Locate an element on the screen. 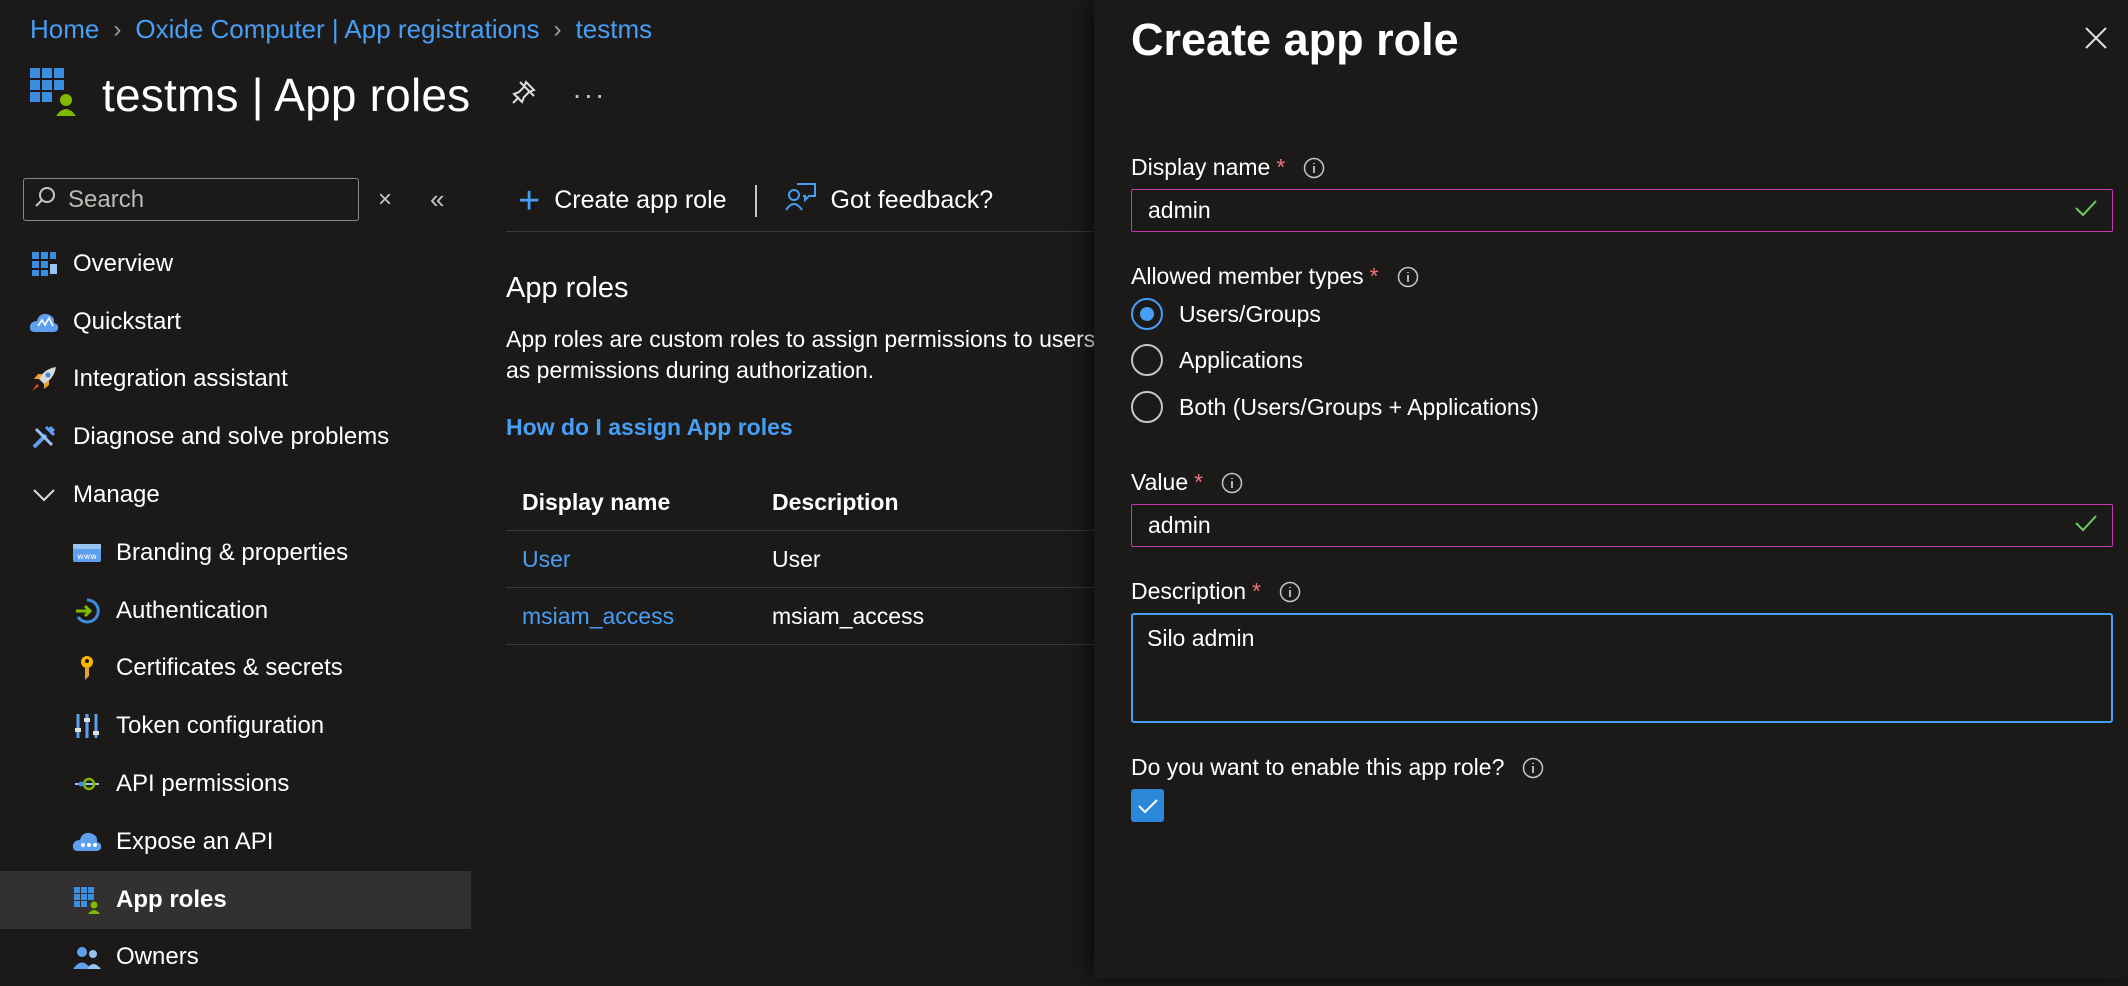 This screenshot has width=2128, height=986. sidebar-item-overview: Overview is located at coordinates (235, 264).